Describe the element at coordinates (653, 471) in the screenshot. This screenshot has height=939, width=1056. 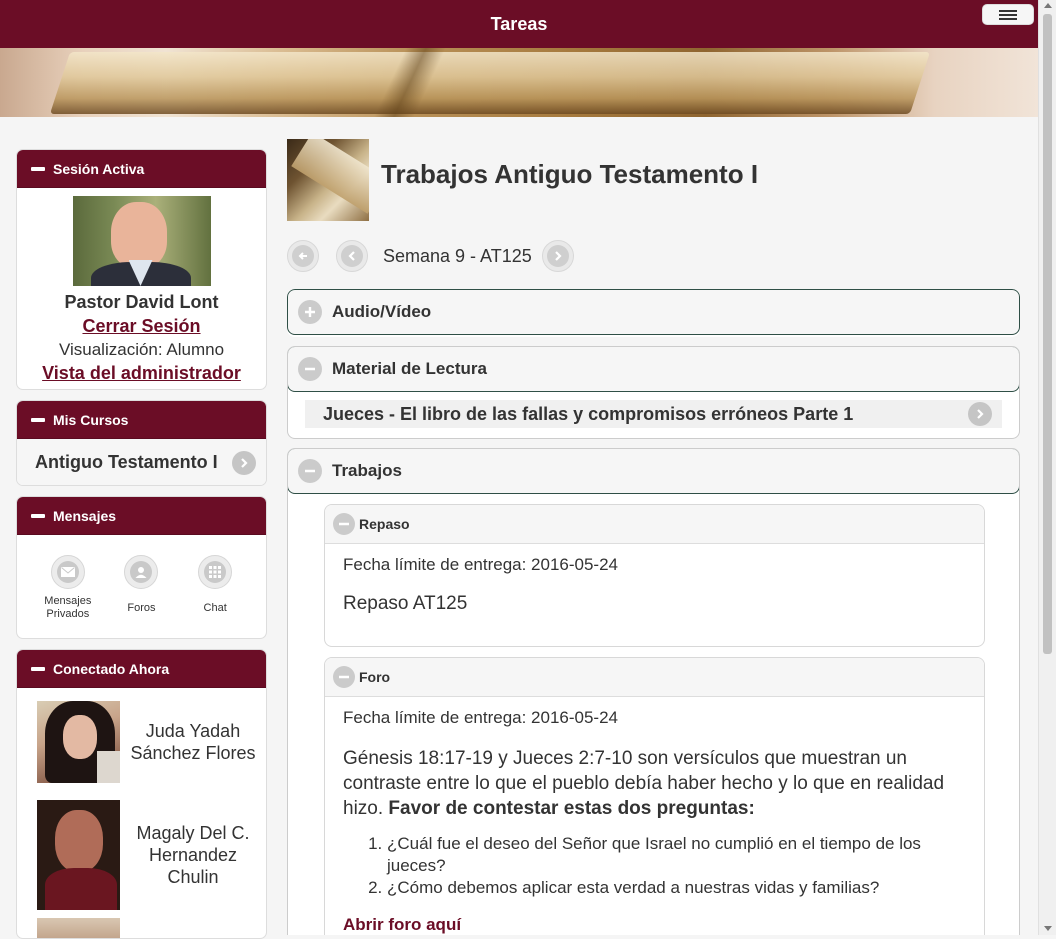
I see `assignments-header: Trabajos` at that location.